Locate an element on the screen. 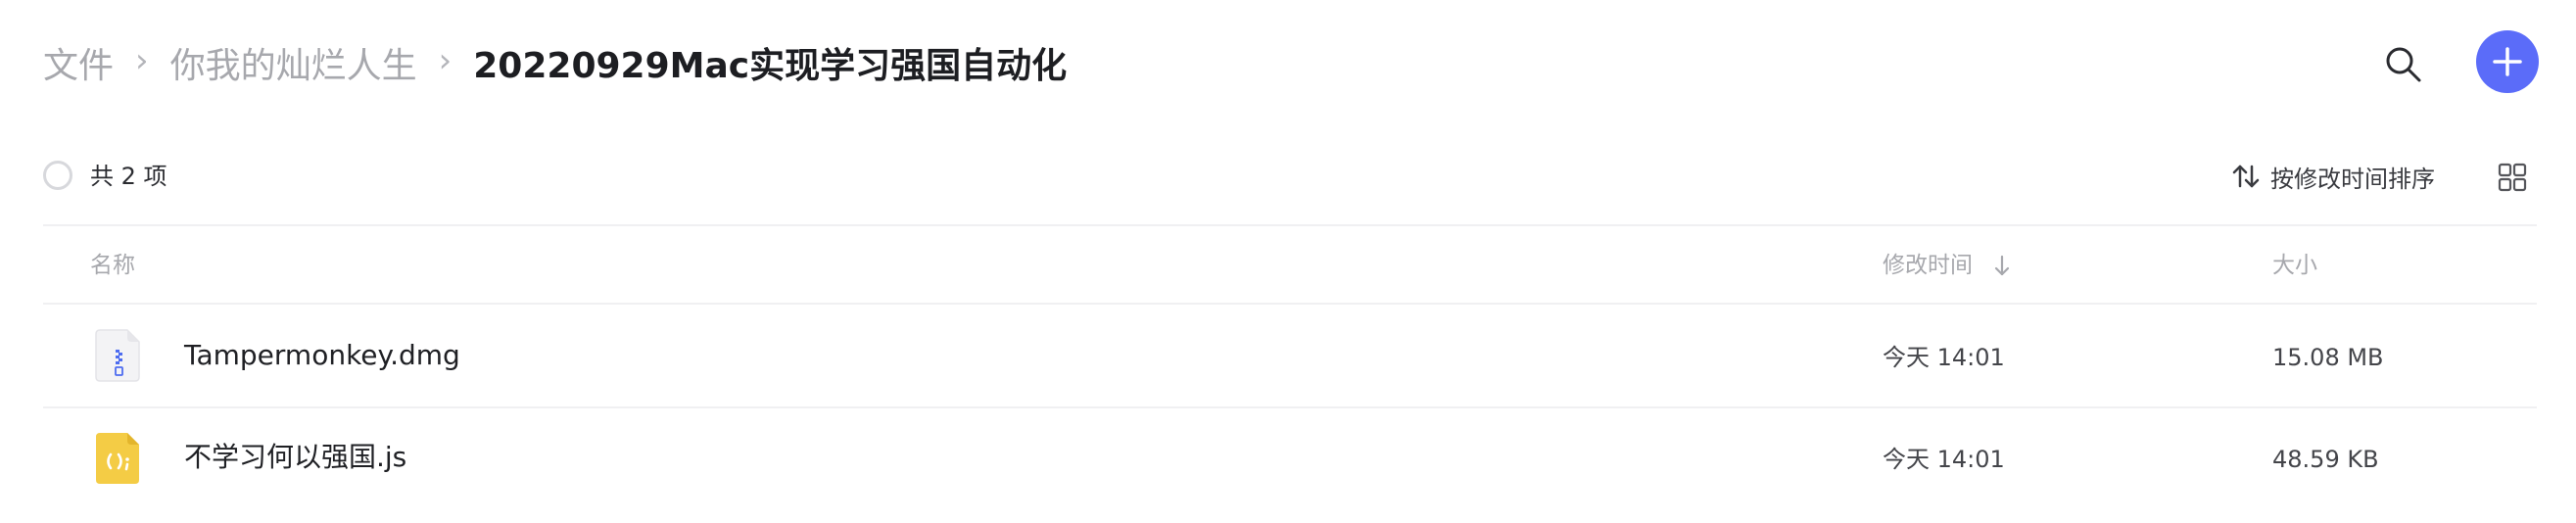 This screenshot has height=523, width=2576. column-header-modified: 修改时间 is located at coordinates (1928, 265).